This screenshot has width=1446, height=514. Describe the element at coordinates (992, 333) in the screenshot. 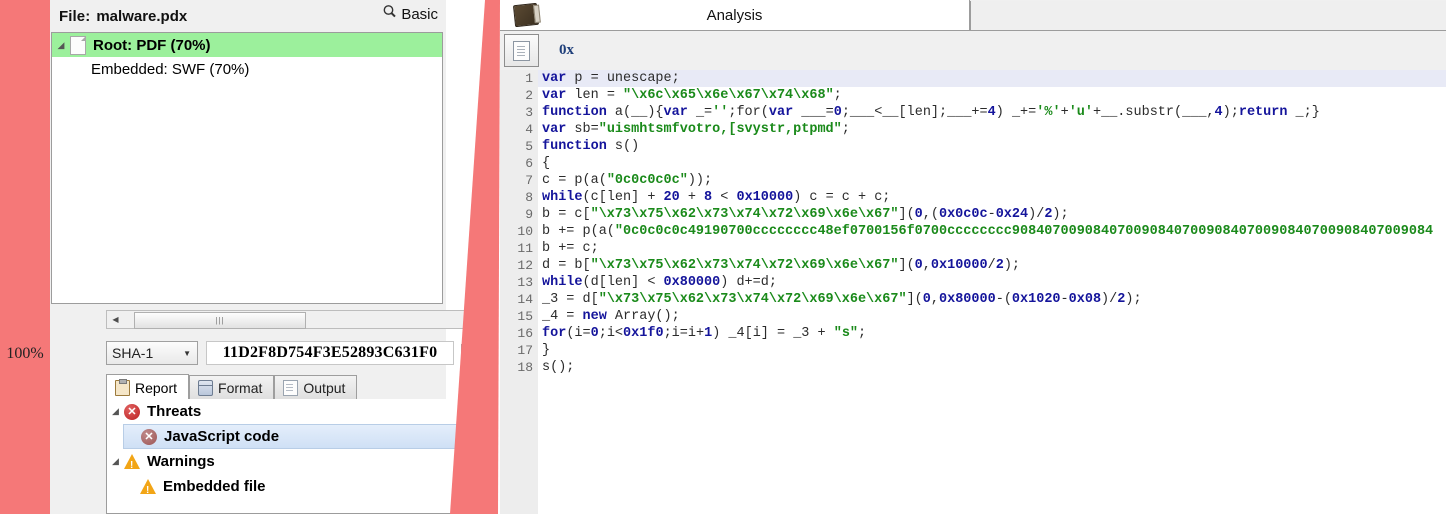

I see `code-line: for(i=0;i<0x1f0;i=i+1) _4[i] = _3 + "s";` at that location.